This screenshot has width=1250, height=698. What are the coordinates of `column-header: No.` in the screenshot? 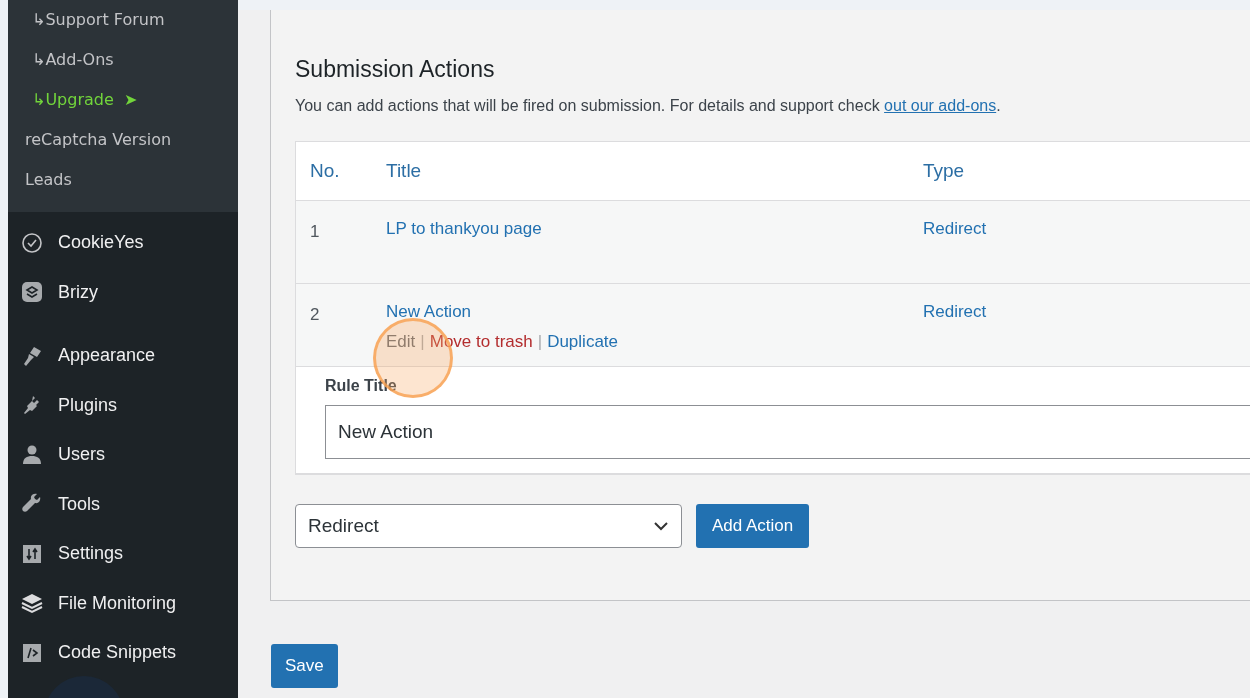 It's located at (325, 171).